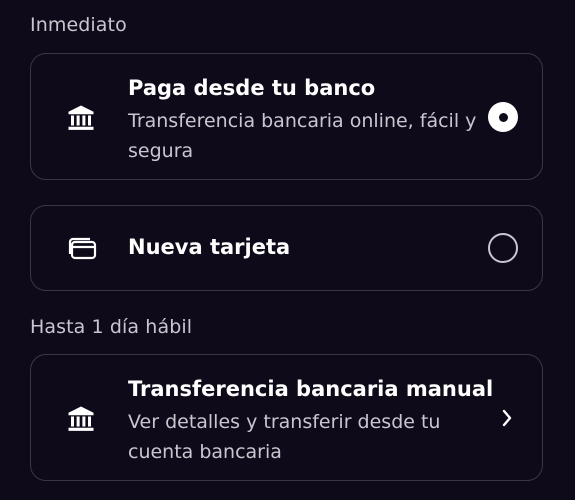 Image resolution: width=575 pixels, height=500 pixels. Describe the element at coordinates (209, 247) in the screenshot. I see `option-title: Nueva tarjeta` at that location.